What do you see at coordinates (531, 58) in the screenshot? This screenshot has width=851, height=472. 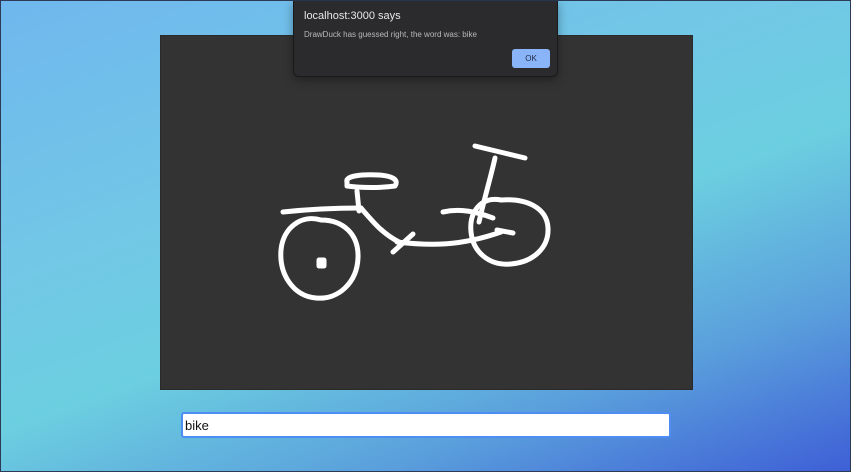 I see `ok-button: OK` at bounding box center [531, 58].